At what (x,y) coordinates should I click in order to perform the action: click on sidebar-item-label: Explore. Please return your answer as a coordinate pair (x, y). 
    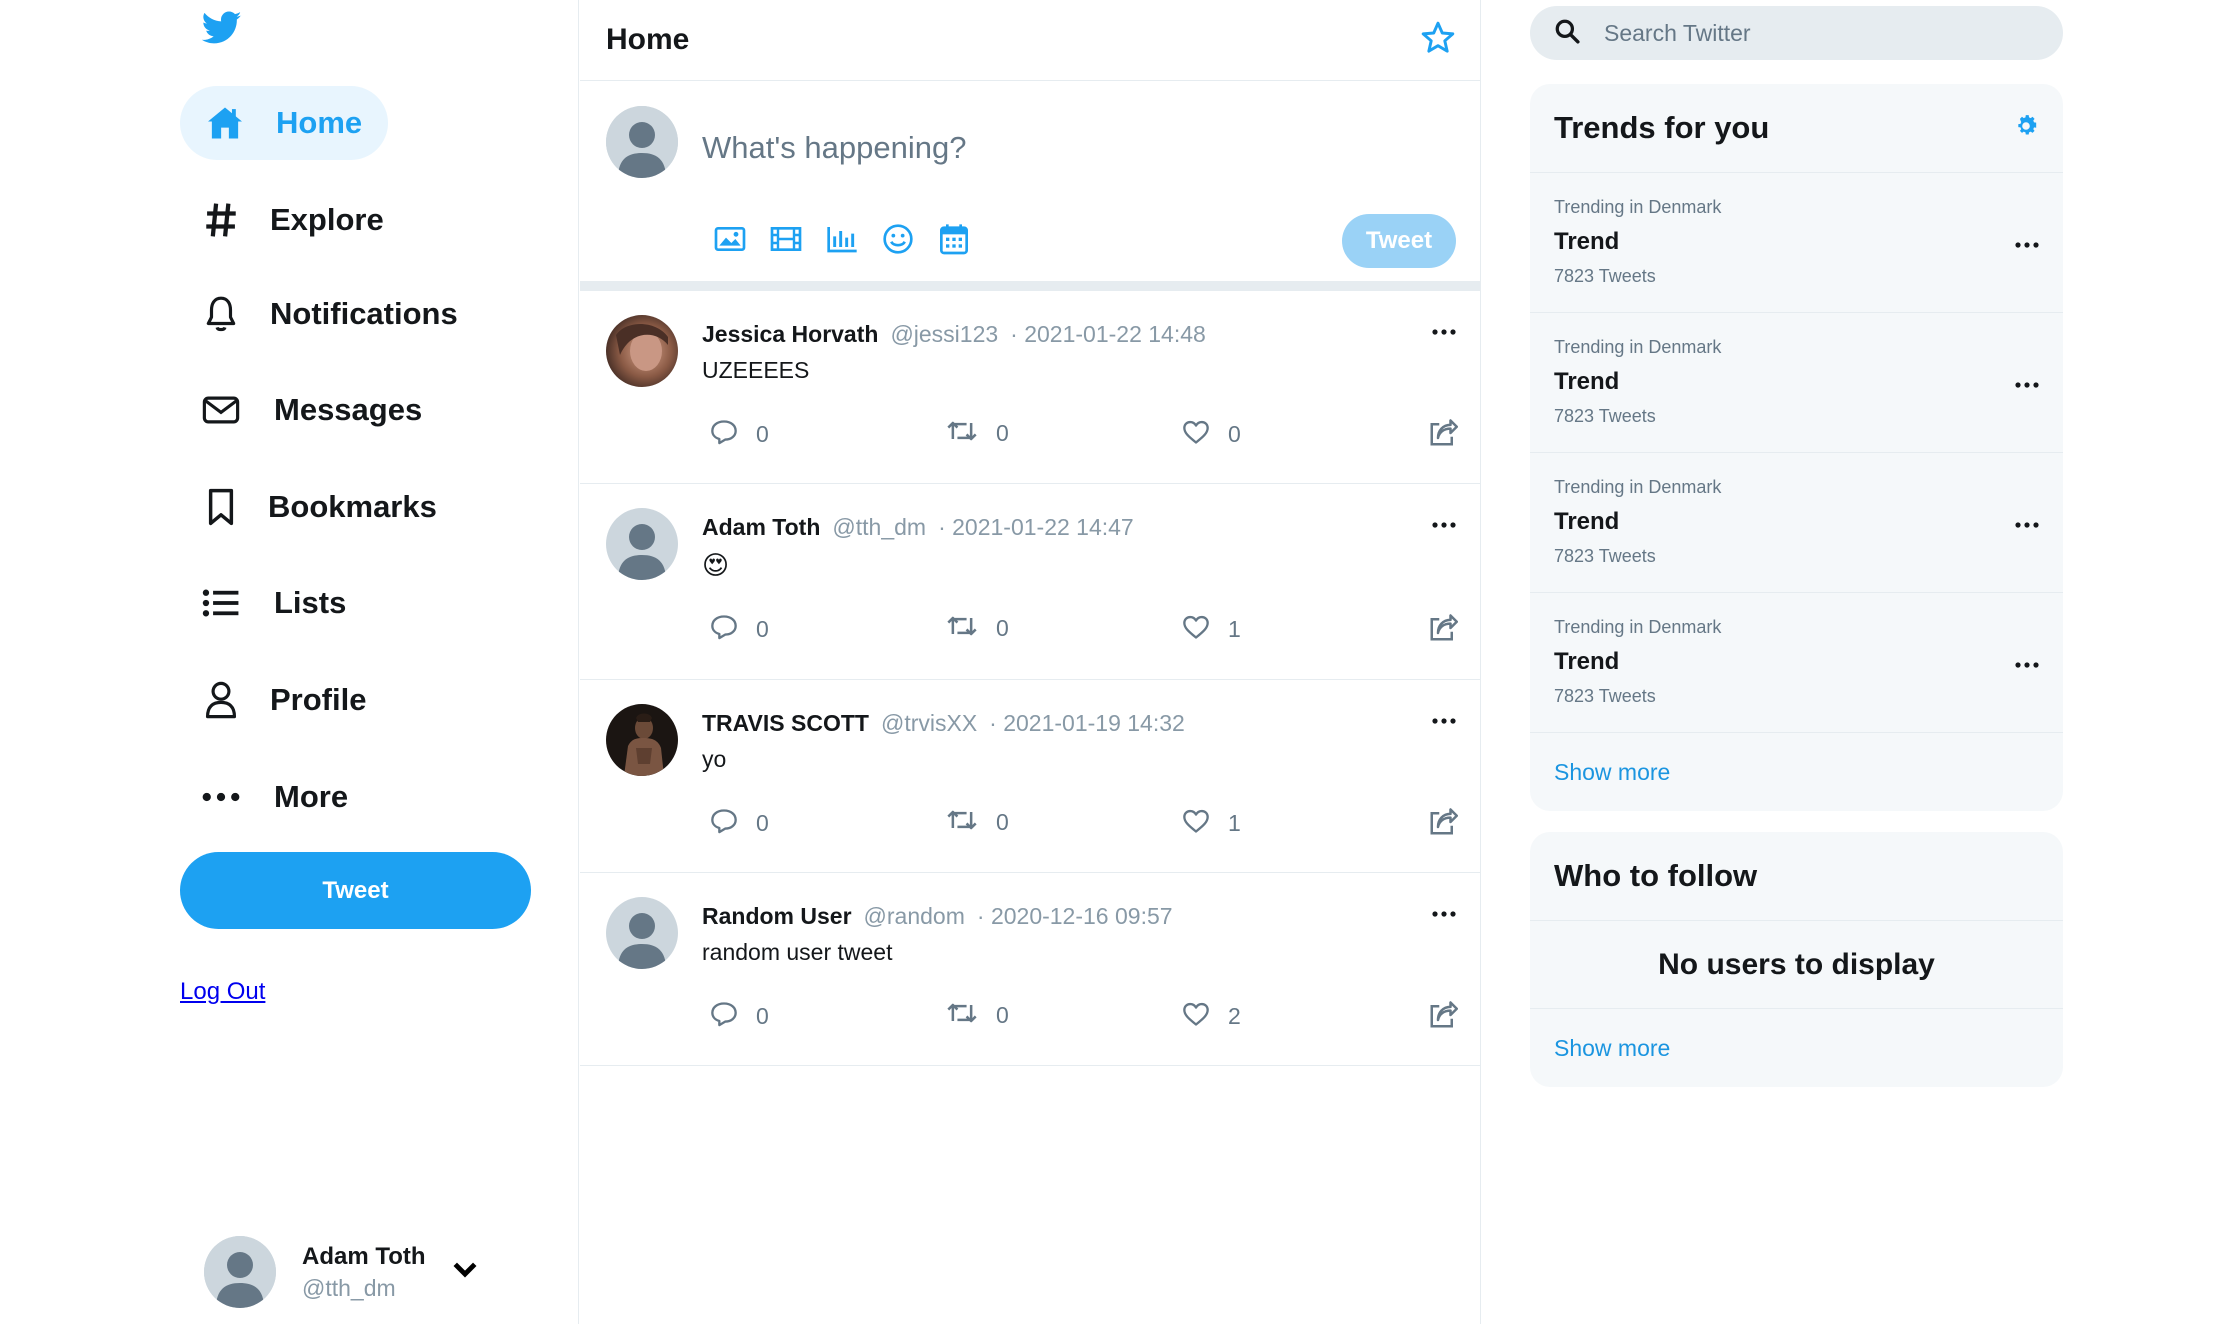
    Looking at the image, I should click on (327, 219).